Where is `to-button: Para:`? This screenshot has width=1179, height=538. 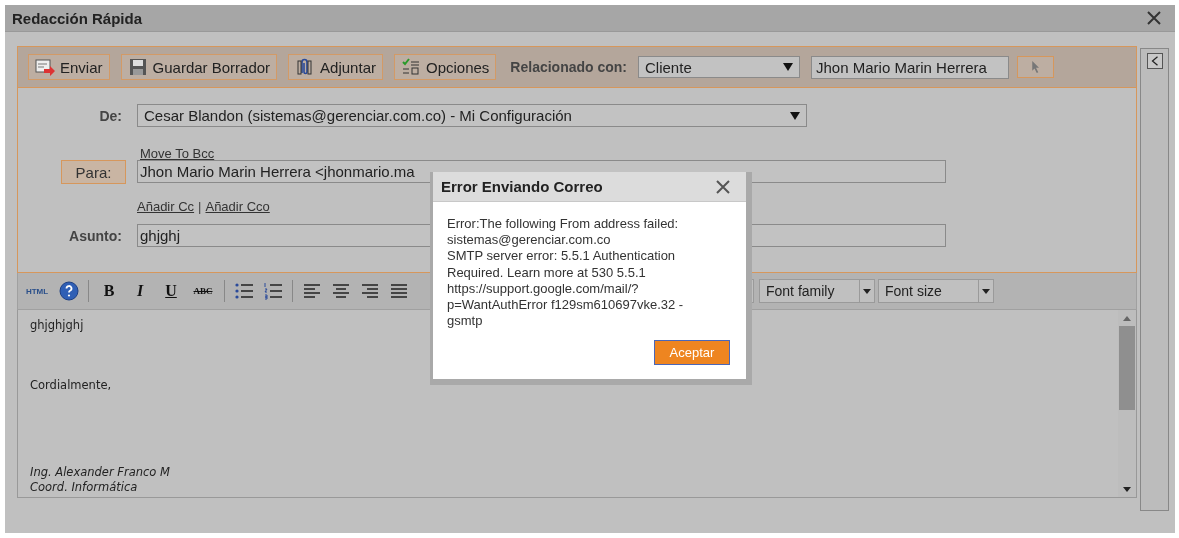 to-button: Para: is located at coordinates (93, 172).